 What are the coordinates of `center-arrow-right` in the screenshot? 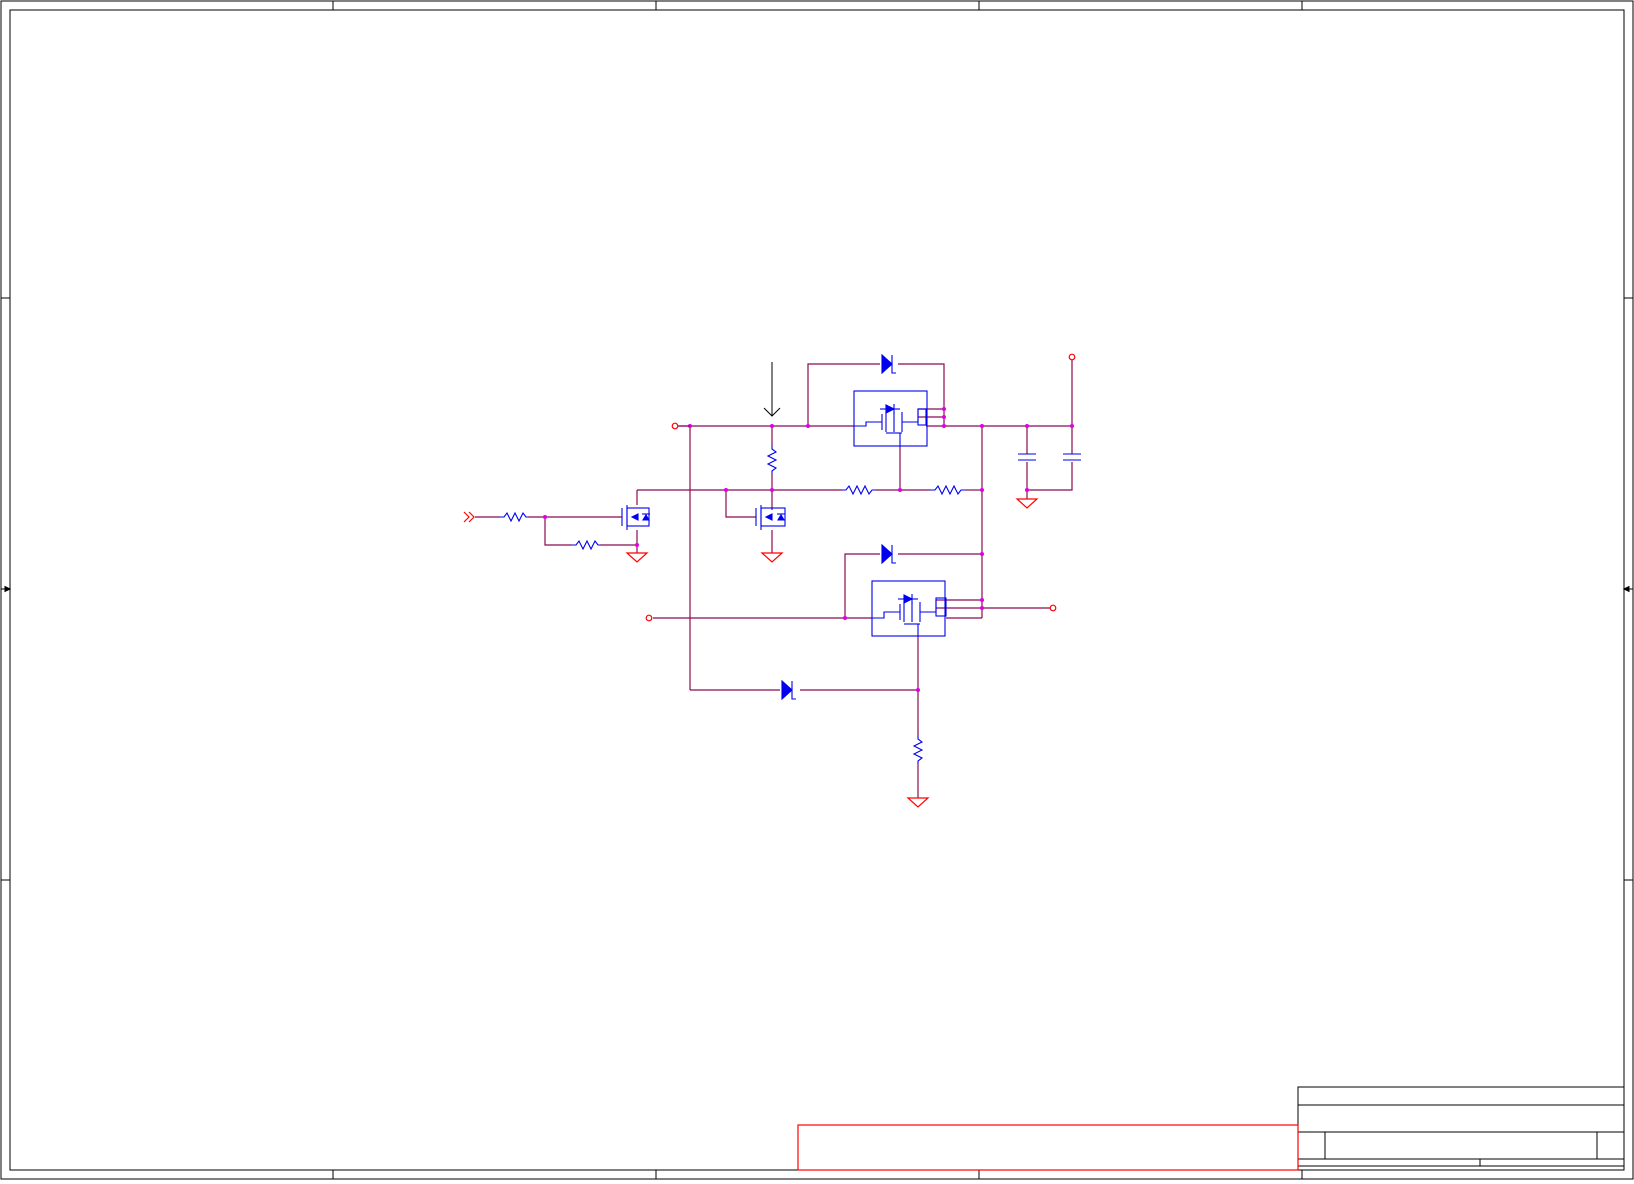 It's located at (1627, 589).